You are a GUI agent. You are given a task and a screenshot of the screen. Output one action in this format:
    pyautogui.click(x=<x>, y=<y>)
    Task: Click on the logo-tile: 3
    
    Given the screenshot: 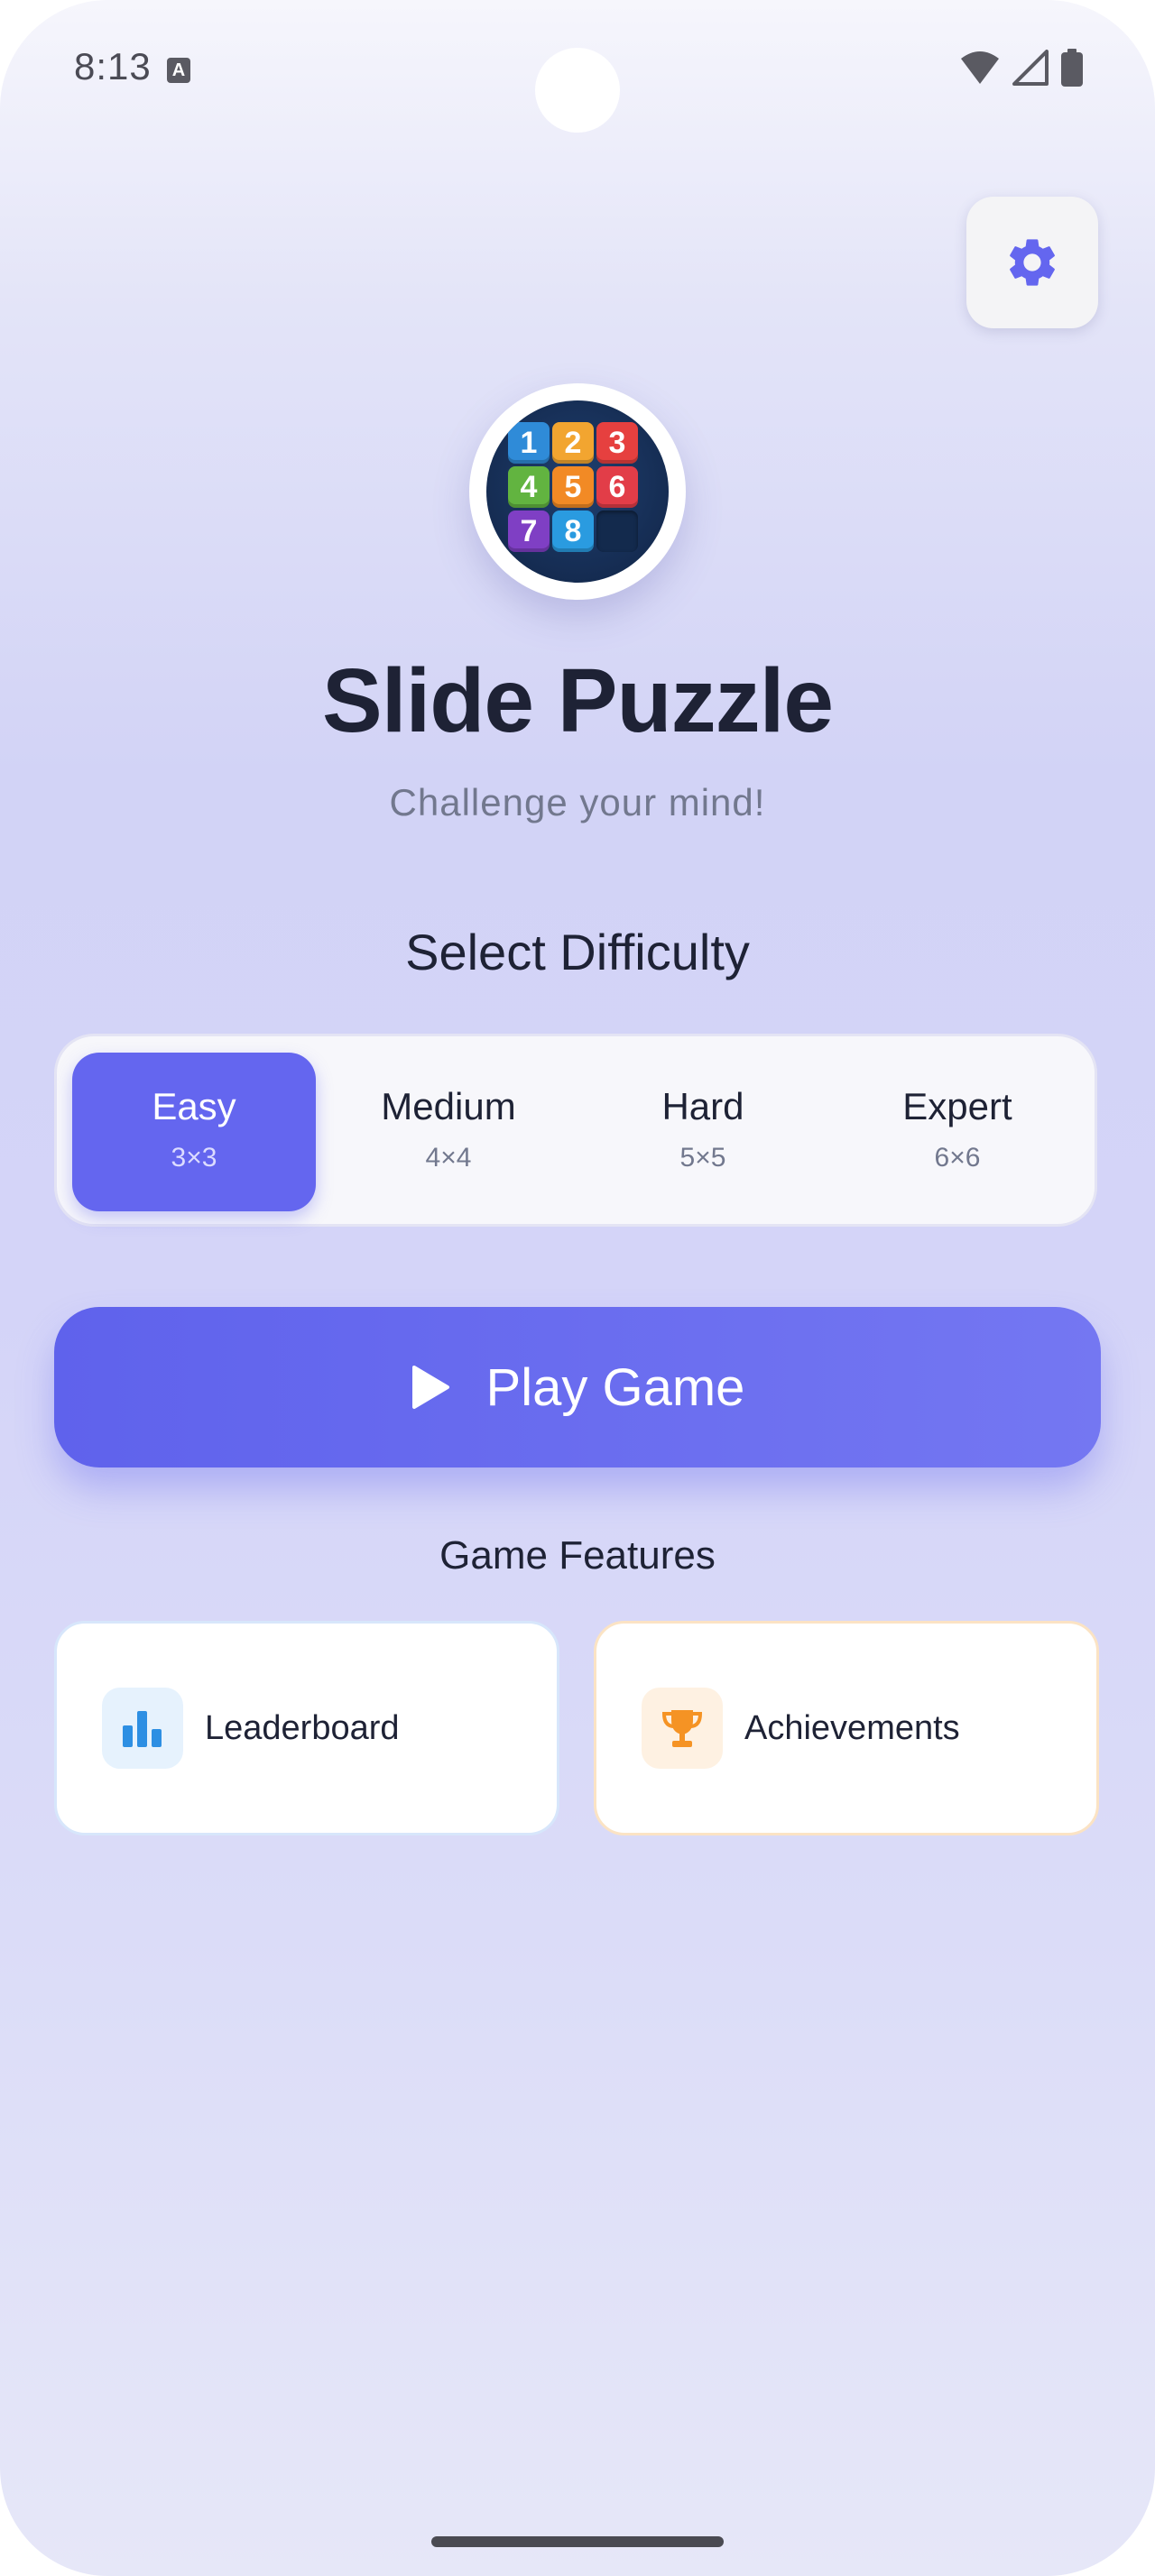 What is the action you would take?
    pyautogui.click(x=617, y=443)
    